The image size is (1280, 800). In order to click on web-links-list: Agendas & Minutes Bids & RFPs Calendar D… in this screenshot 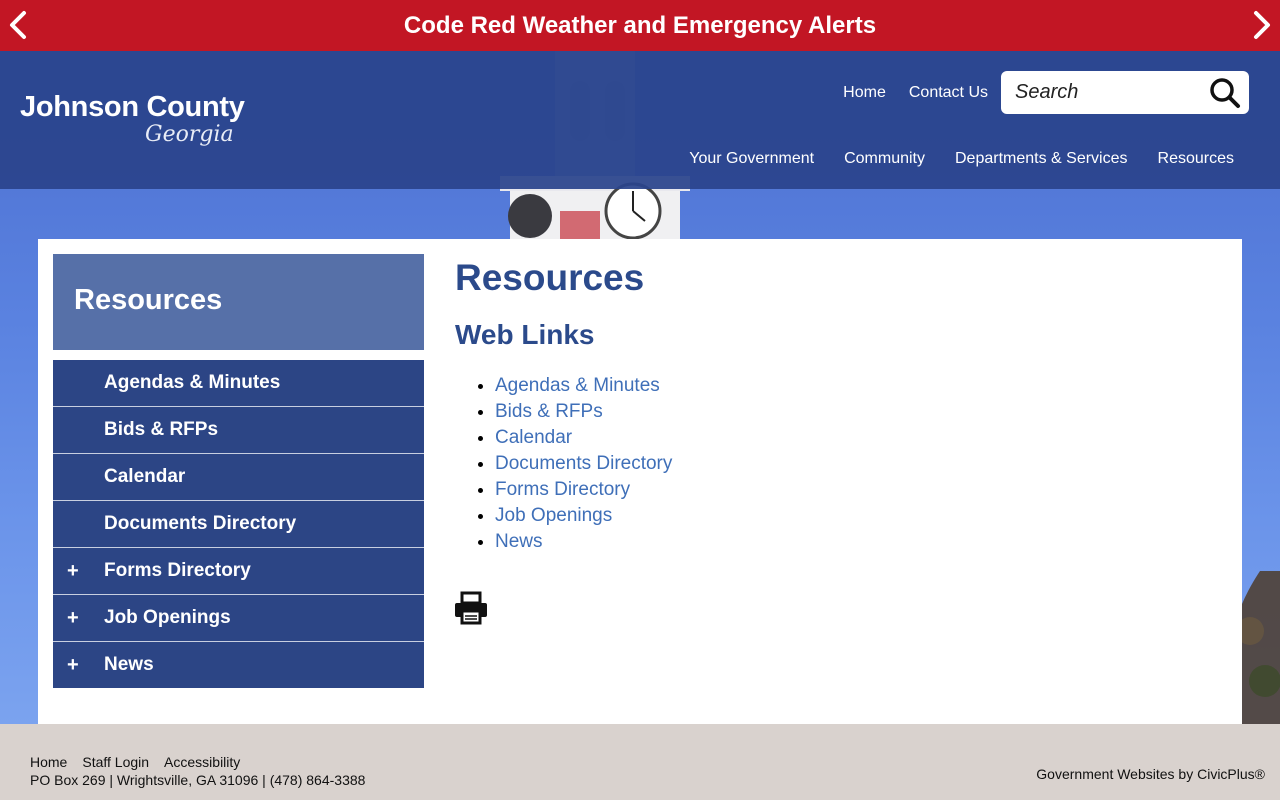, I will do `click(583, 466)`.